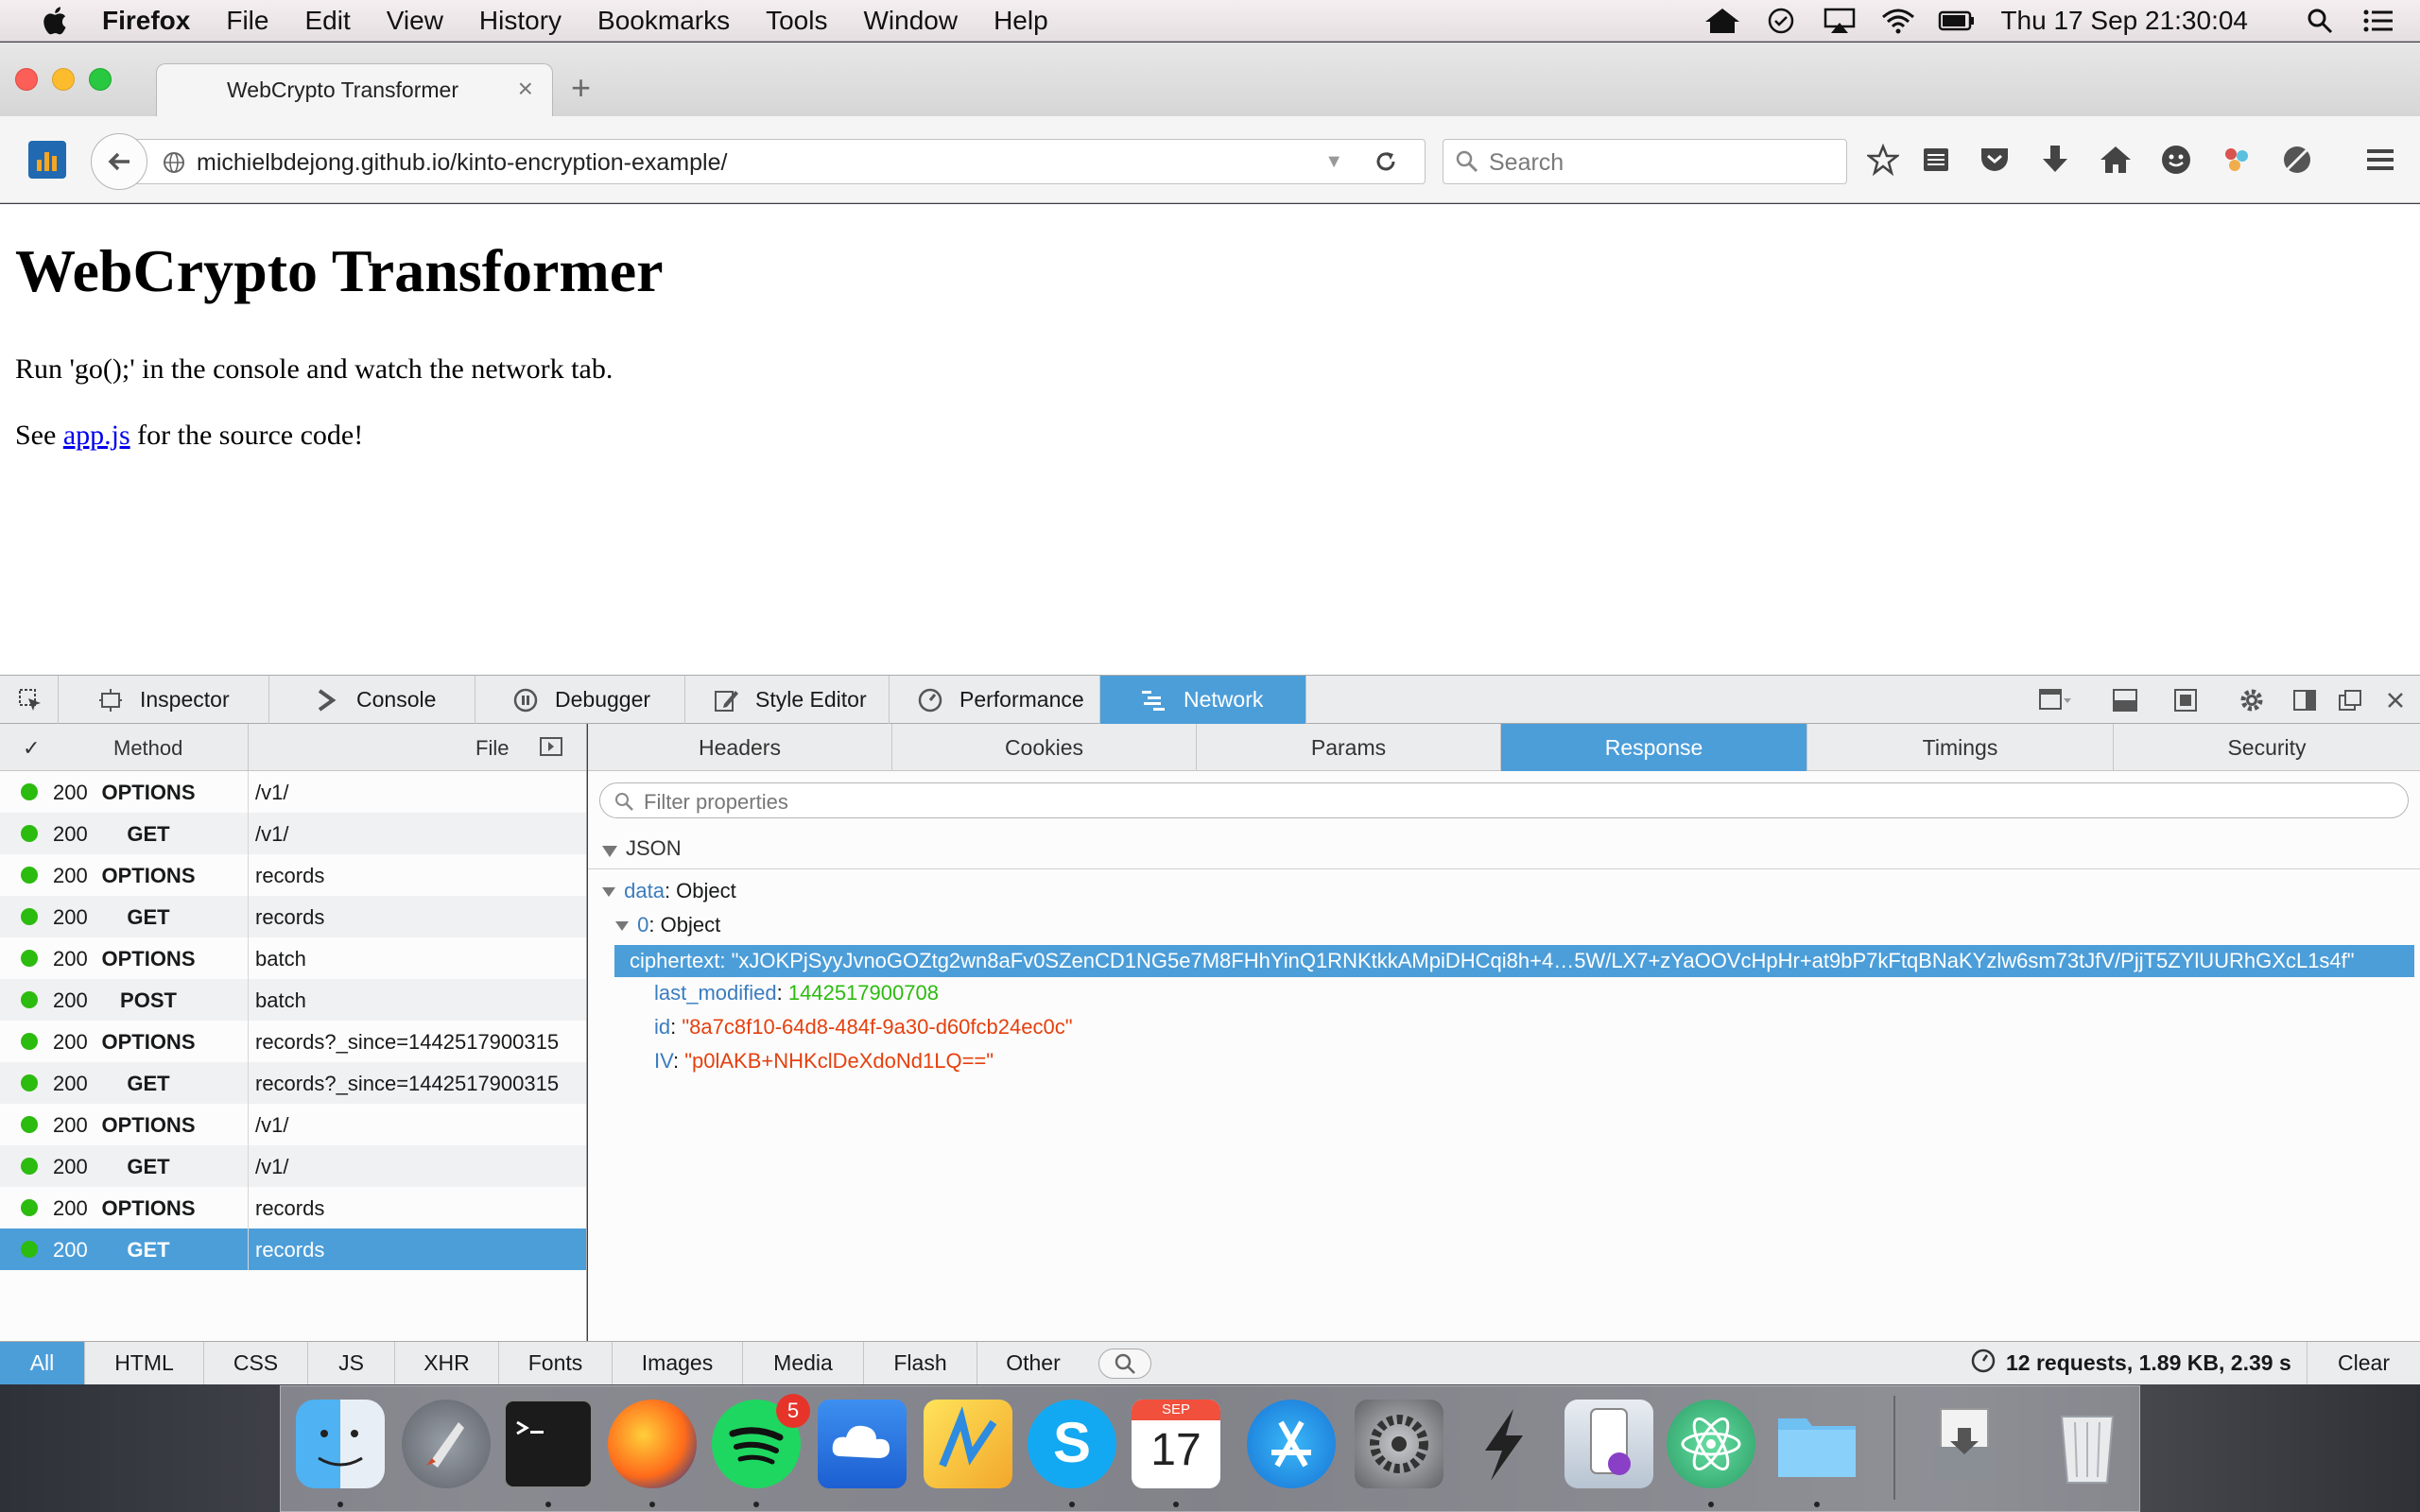 This screenshot has width=2420, height=1512. What do you see at coordinates (26, 79) in the screenshot?
I see `window-close-button` at bounding box center [26, 79].